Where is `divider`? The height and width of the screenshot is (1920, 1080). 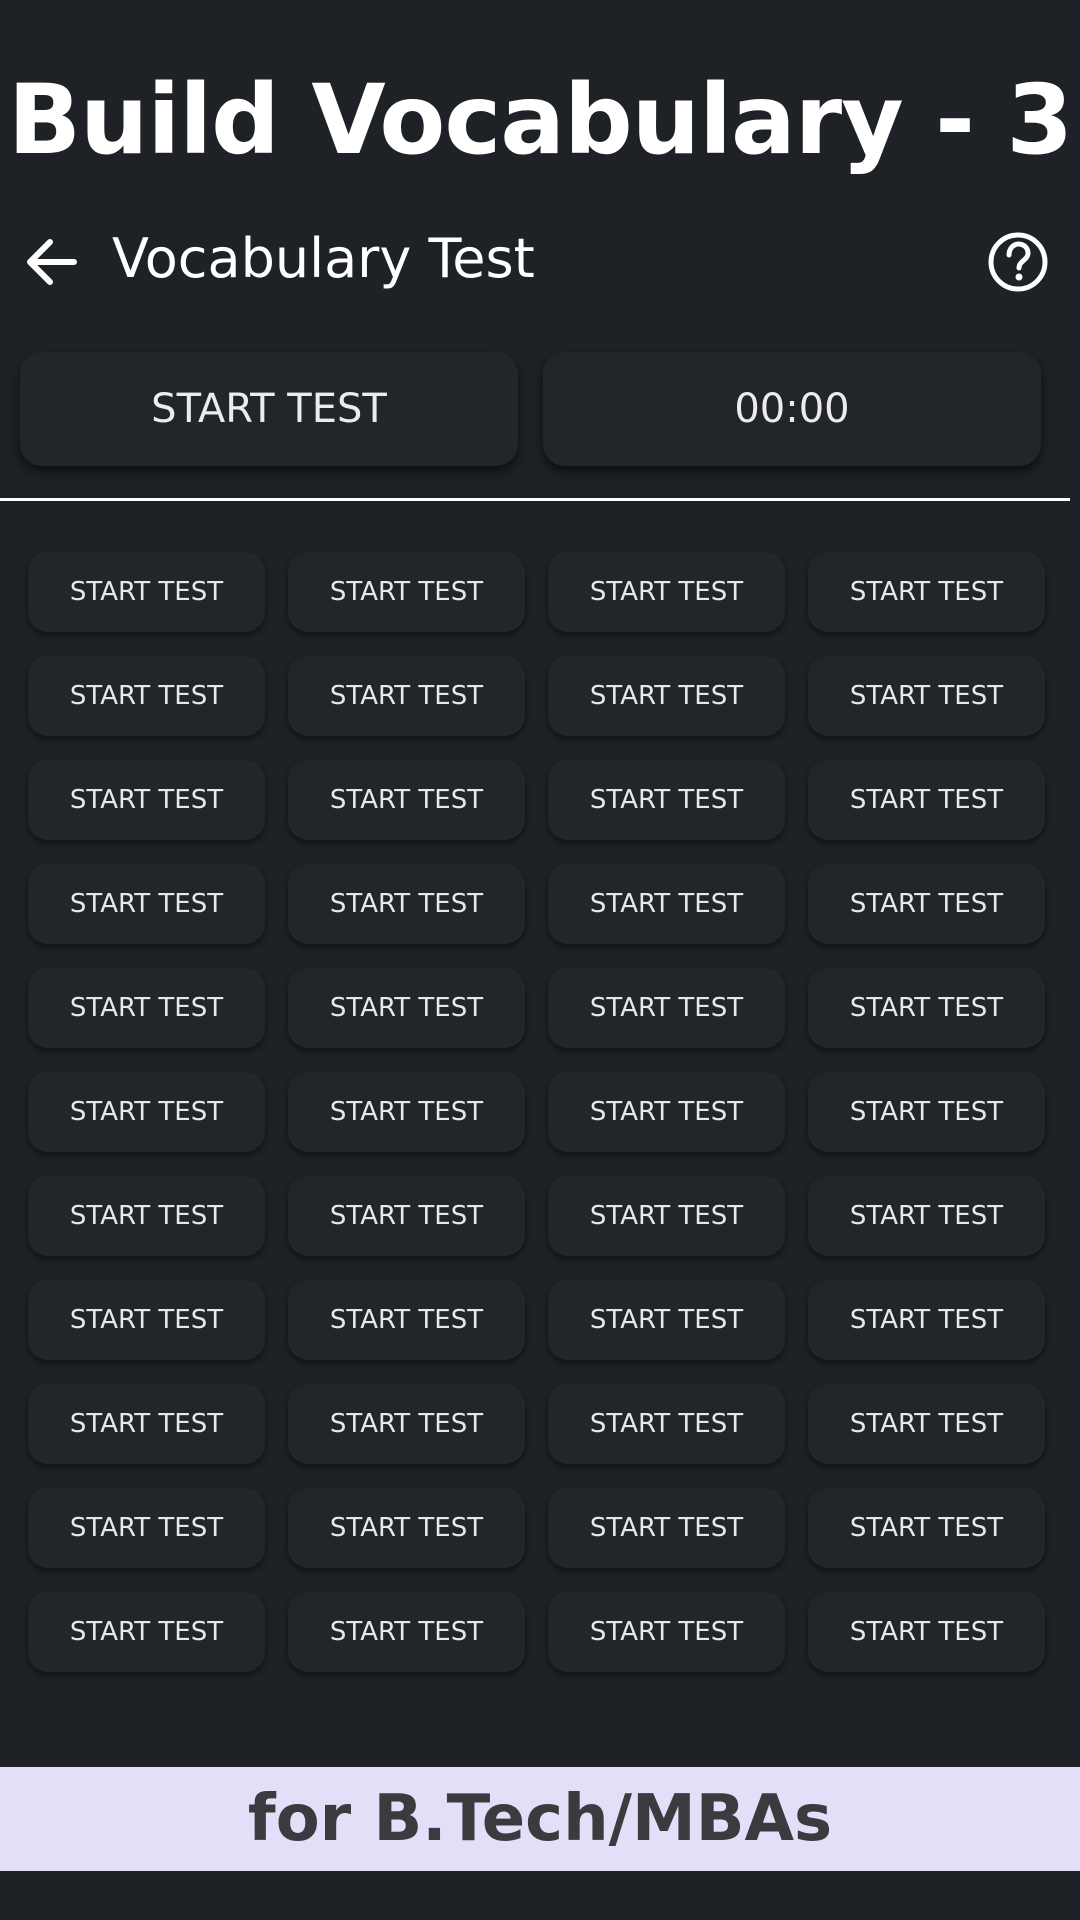 divider is located at coordinates (535, 499).